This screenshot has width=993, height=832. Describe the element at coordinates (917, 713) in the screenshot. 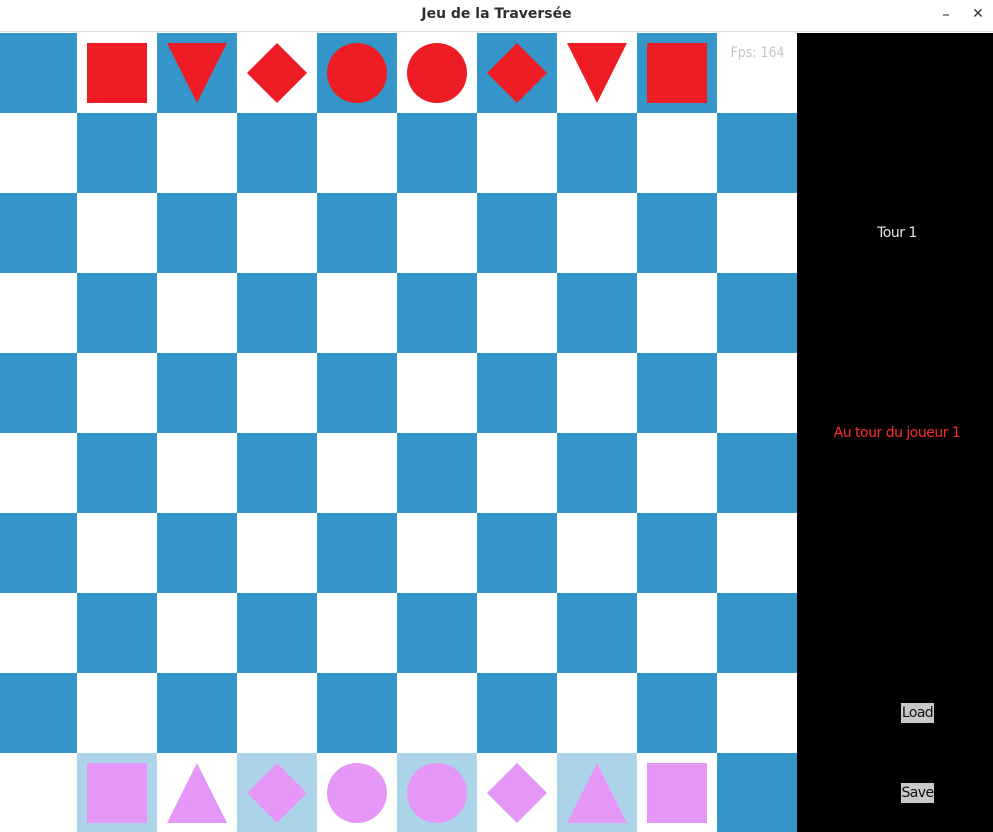

I see `load-button: Load` at that location.